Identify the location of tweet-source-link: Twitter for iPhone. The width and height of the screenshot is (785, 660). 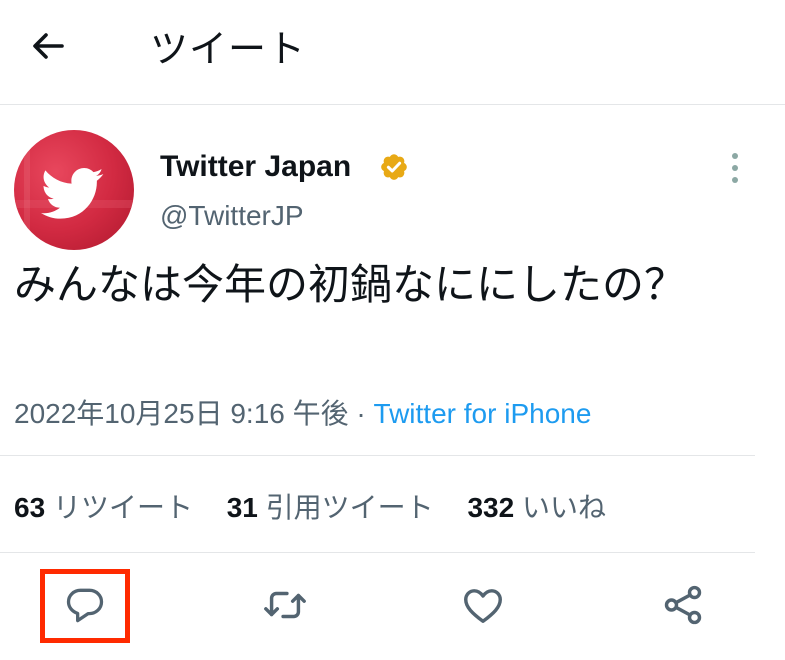
(483, 413).